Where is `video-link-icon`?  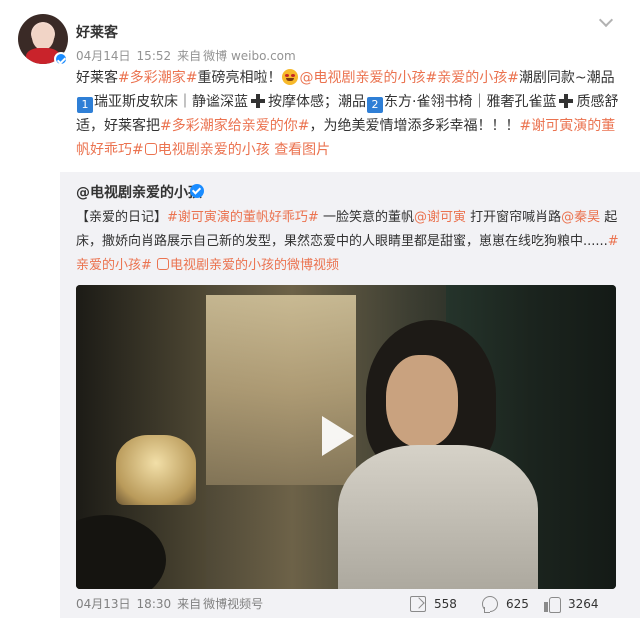 video-link-icon is located at coordinates (163, 264).